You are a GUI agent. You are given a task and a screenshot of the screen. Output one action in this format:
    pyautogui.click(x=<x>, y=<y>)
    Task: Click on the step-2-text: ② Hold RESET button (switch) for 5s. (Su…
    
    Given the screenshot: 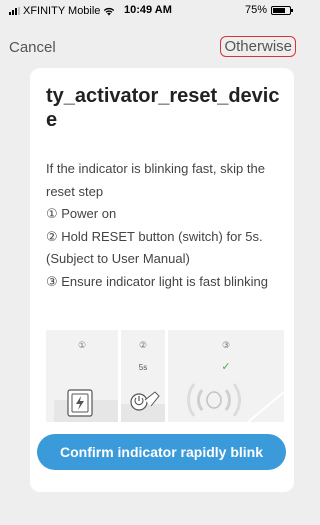 What is the action you would take?
    pyautogui.click(x=154, y=247)
    